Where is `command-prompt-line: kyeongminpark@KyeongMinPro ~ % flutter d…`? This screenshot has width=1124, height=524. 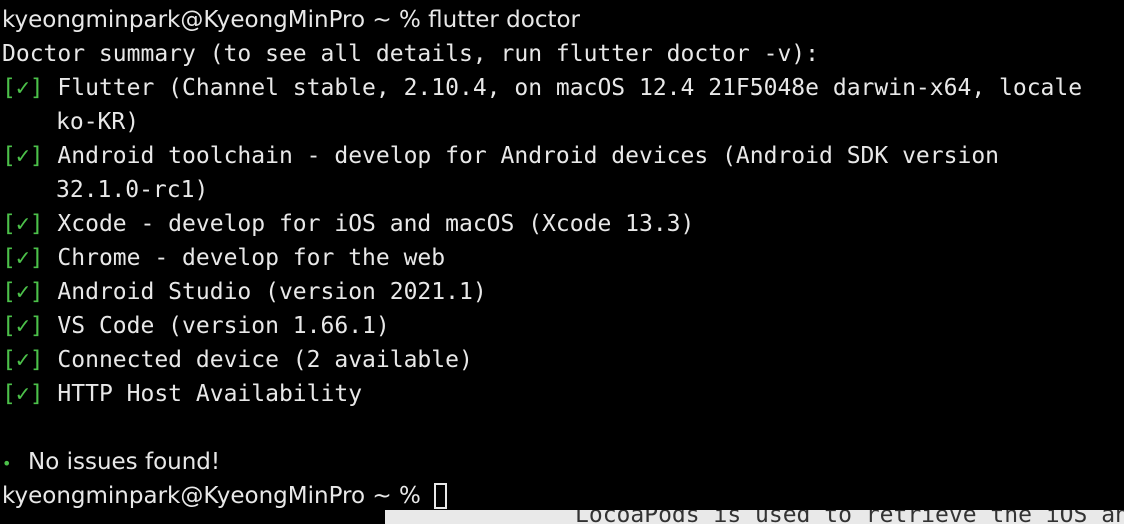
command-prompt-line: kyeongminpark@KyeongMinPro ~ % flutter d… is located at coordinates (291, 20).